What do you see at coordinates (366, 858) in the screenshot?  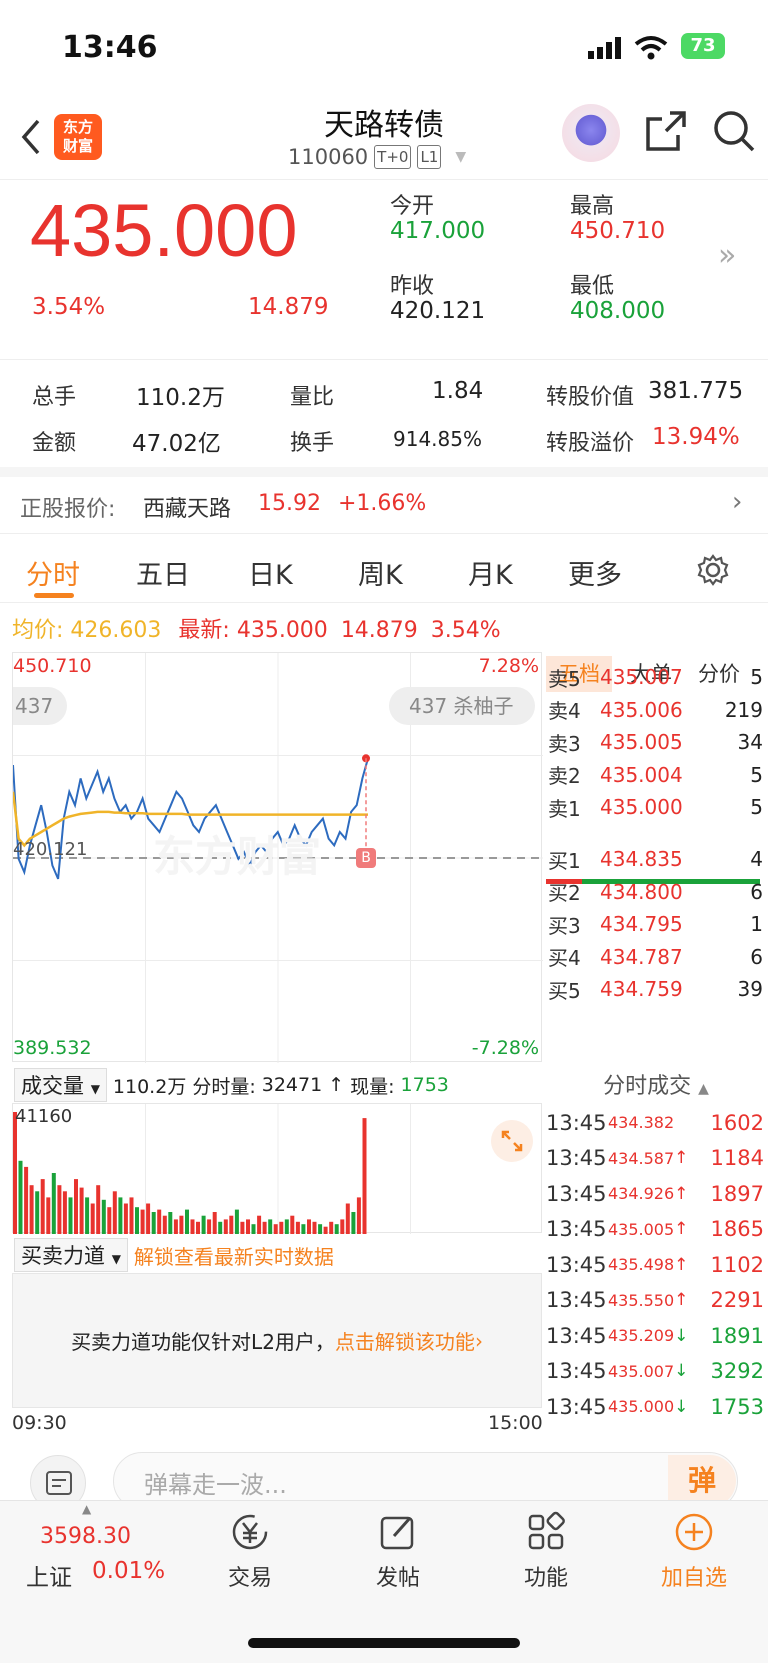 I see `buy-marker-icon: B` at bounding box center [366, 858].